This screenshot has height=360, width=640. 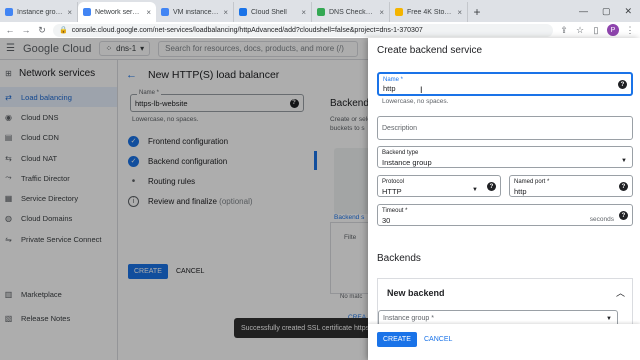 What do you see at coordinates (601, 219) in the screenshot?
I see `timeout-suffix: seconds` at bounding box center [601, 219].